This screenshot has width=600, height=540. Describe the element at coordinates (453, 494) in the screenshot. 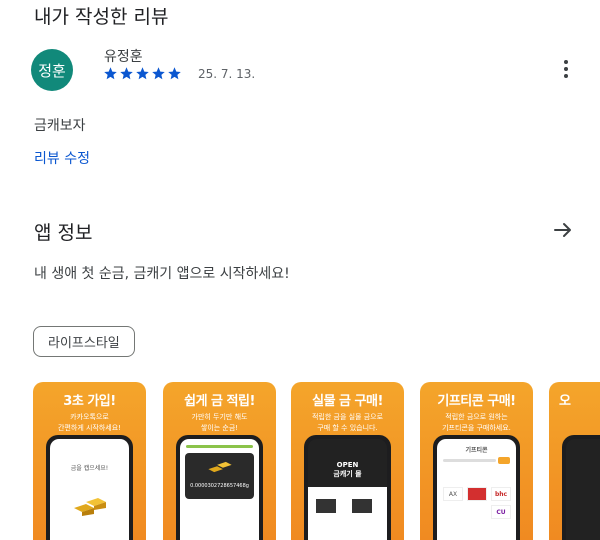

I see `brand-logo: AX` at that location.